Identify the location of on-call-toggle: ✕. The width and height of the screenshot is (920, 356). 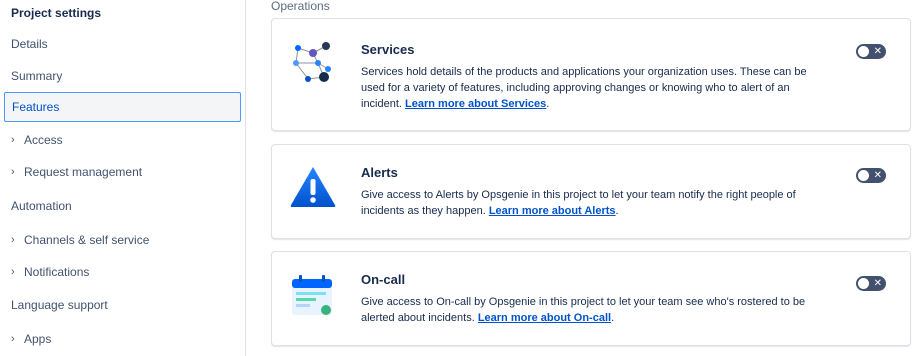
(871, 283).